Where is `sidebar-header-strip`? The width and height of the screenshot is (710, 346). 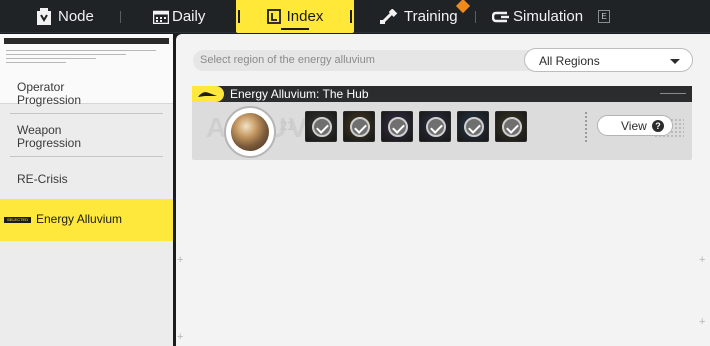
sidebar-header-strip is located at coordinates (86, 41).